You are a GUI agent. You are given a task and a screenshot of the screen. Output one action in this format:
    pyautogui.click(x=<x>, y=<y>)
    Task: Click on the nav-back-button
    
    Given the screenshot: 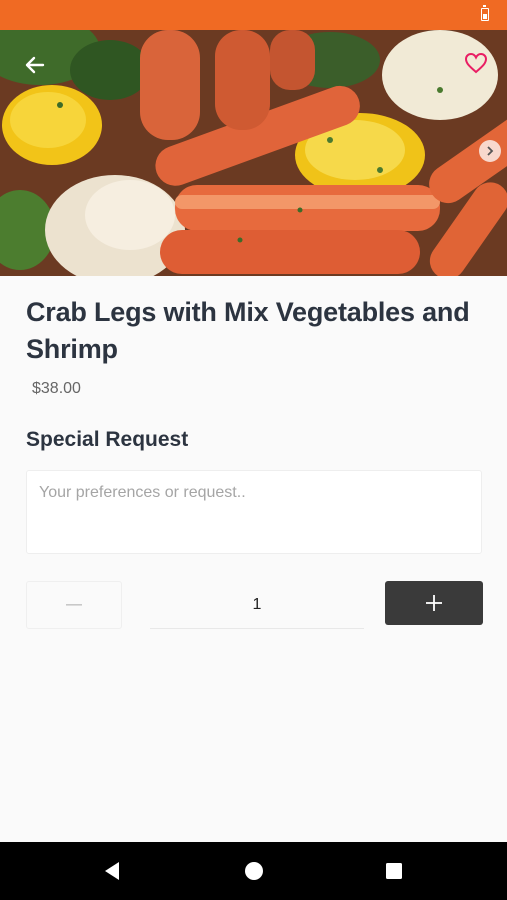 What is the action you would take?
    pyautogui.click(x=112, y=871)
    